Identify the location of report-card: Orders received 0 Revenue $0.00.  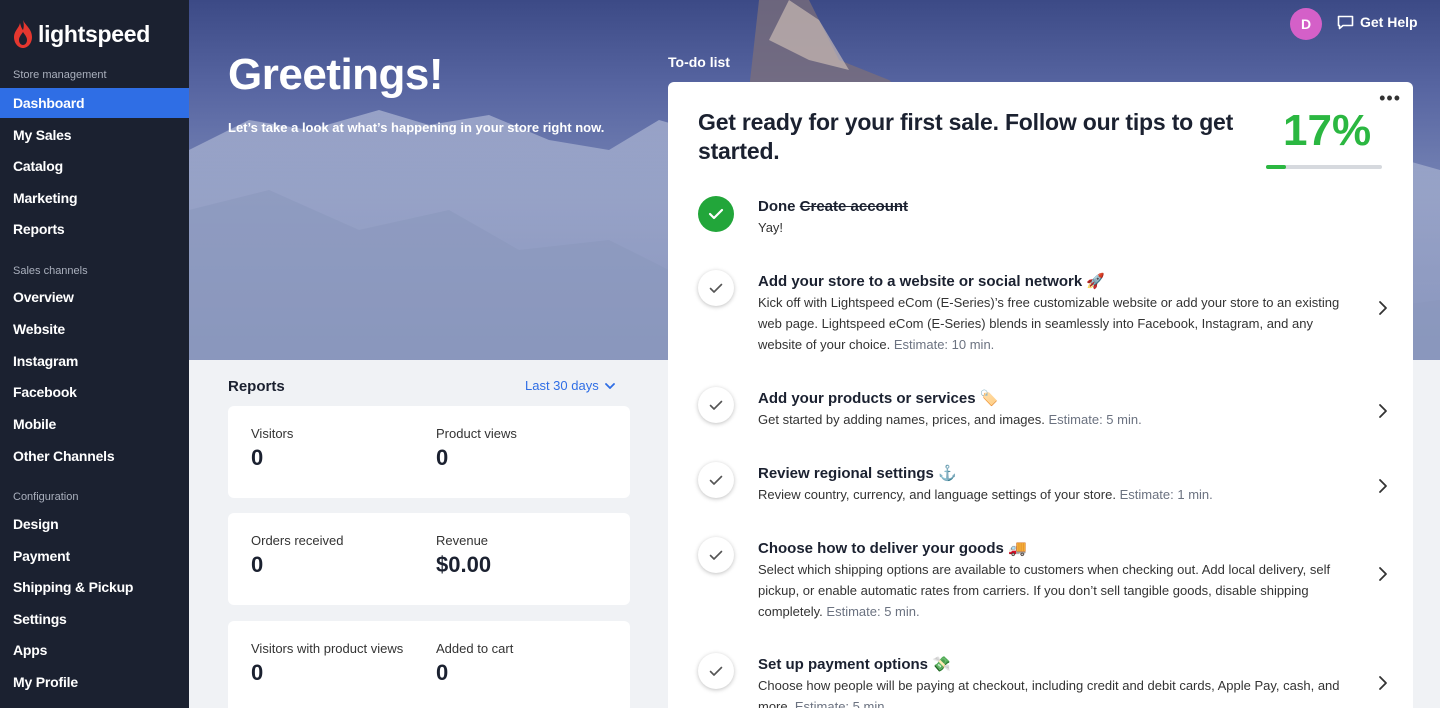
(429, 559).